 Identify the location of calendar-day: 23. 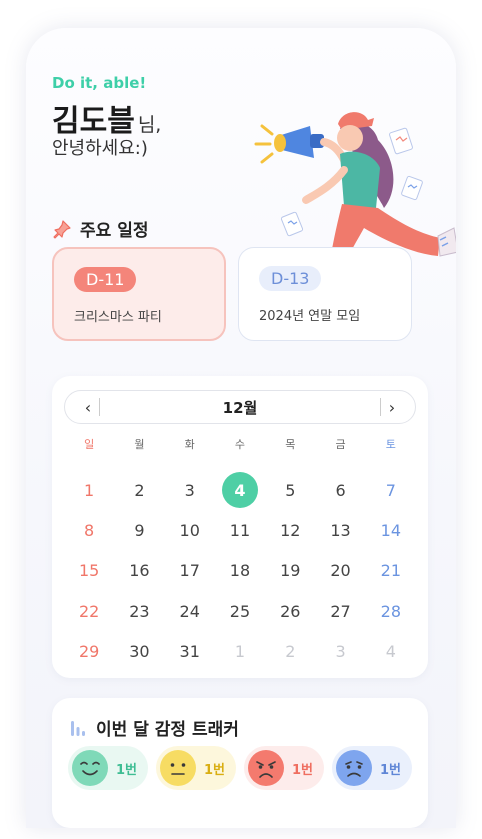
(139, 611).